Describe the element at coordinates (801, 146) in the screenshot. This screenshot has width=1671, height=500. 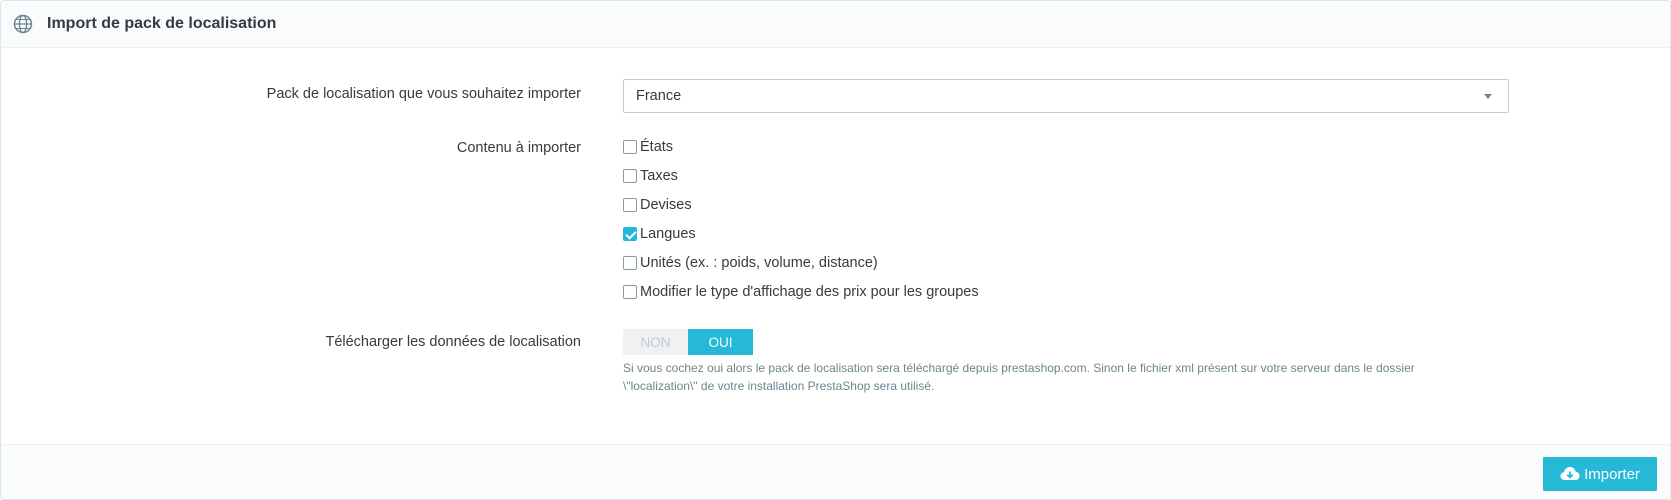
I see `checkbox-etats: États` at that location.